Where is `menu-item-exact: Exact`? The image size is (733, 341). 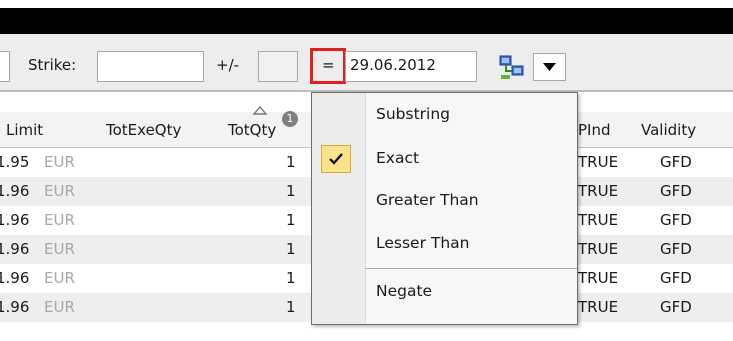
menu-item-exact: Exact is located at coordinates (444, 159).